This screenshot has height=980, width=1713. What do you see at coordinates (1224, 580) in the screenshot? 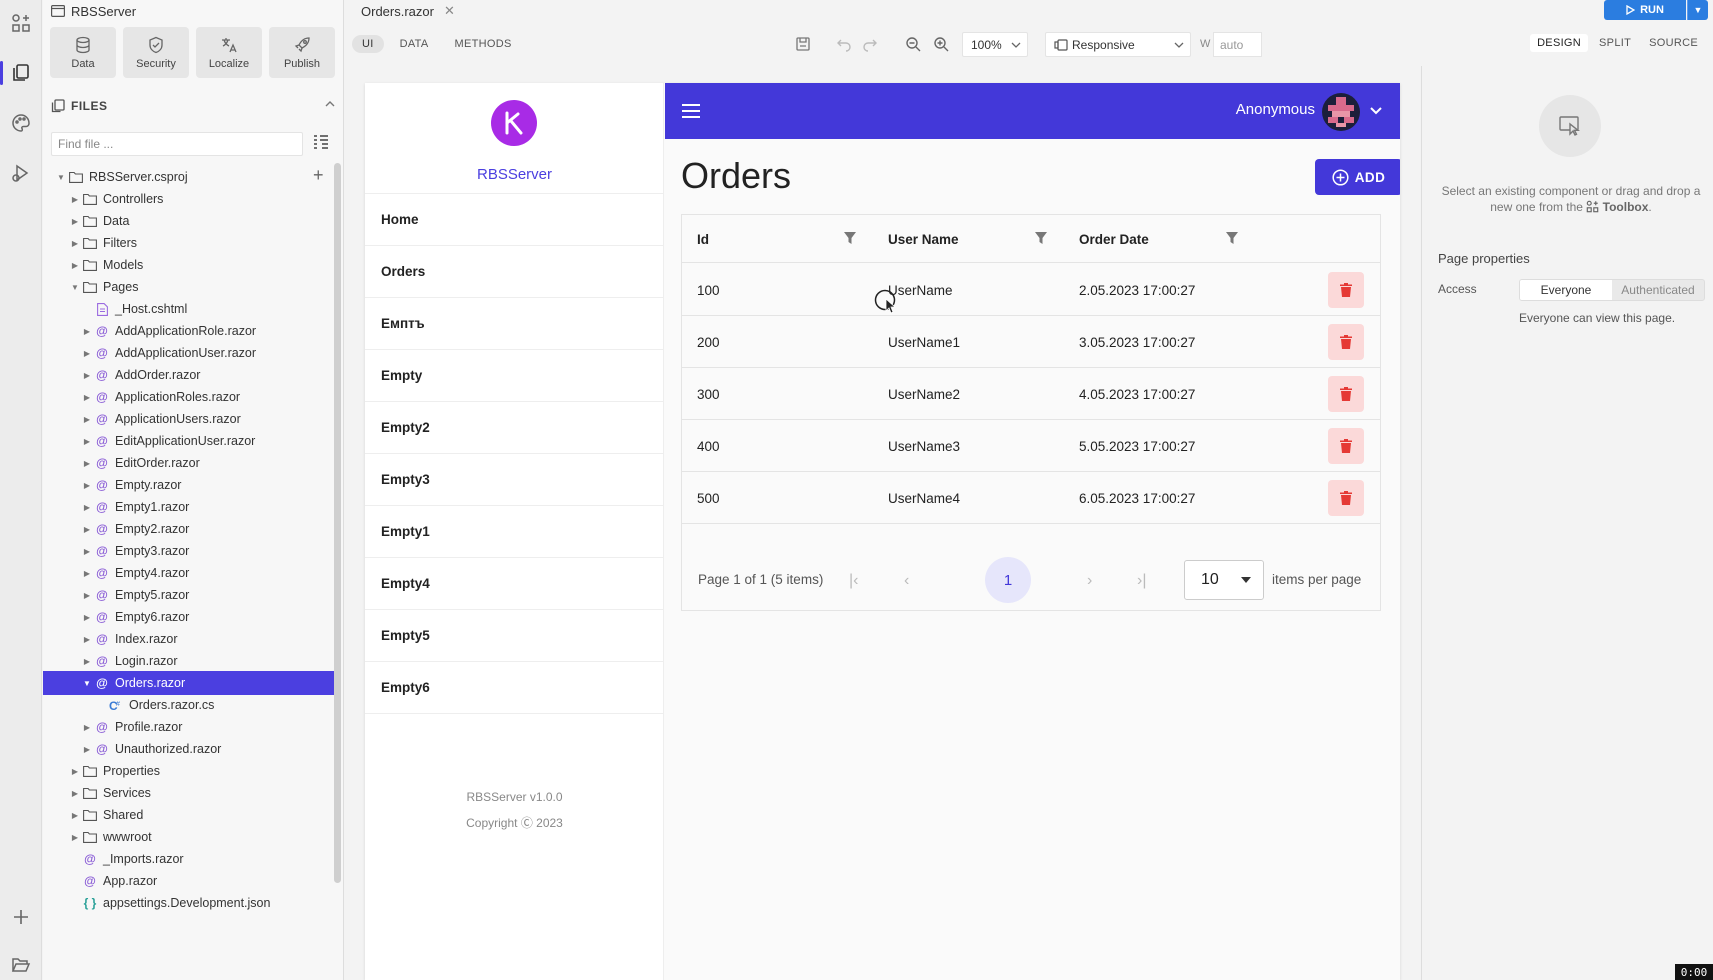
I see `page-size-select: 10` at bounding box center [1224, 580].